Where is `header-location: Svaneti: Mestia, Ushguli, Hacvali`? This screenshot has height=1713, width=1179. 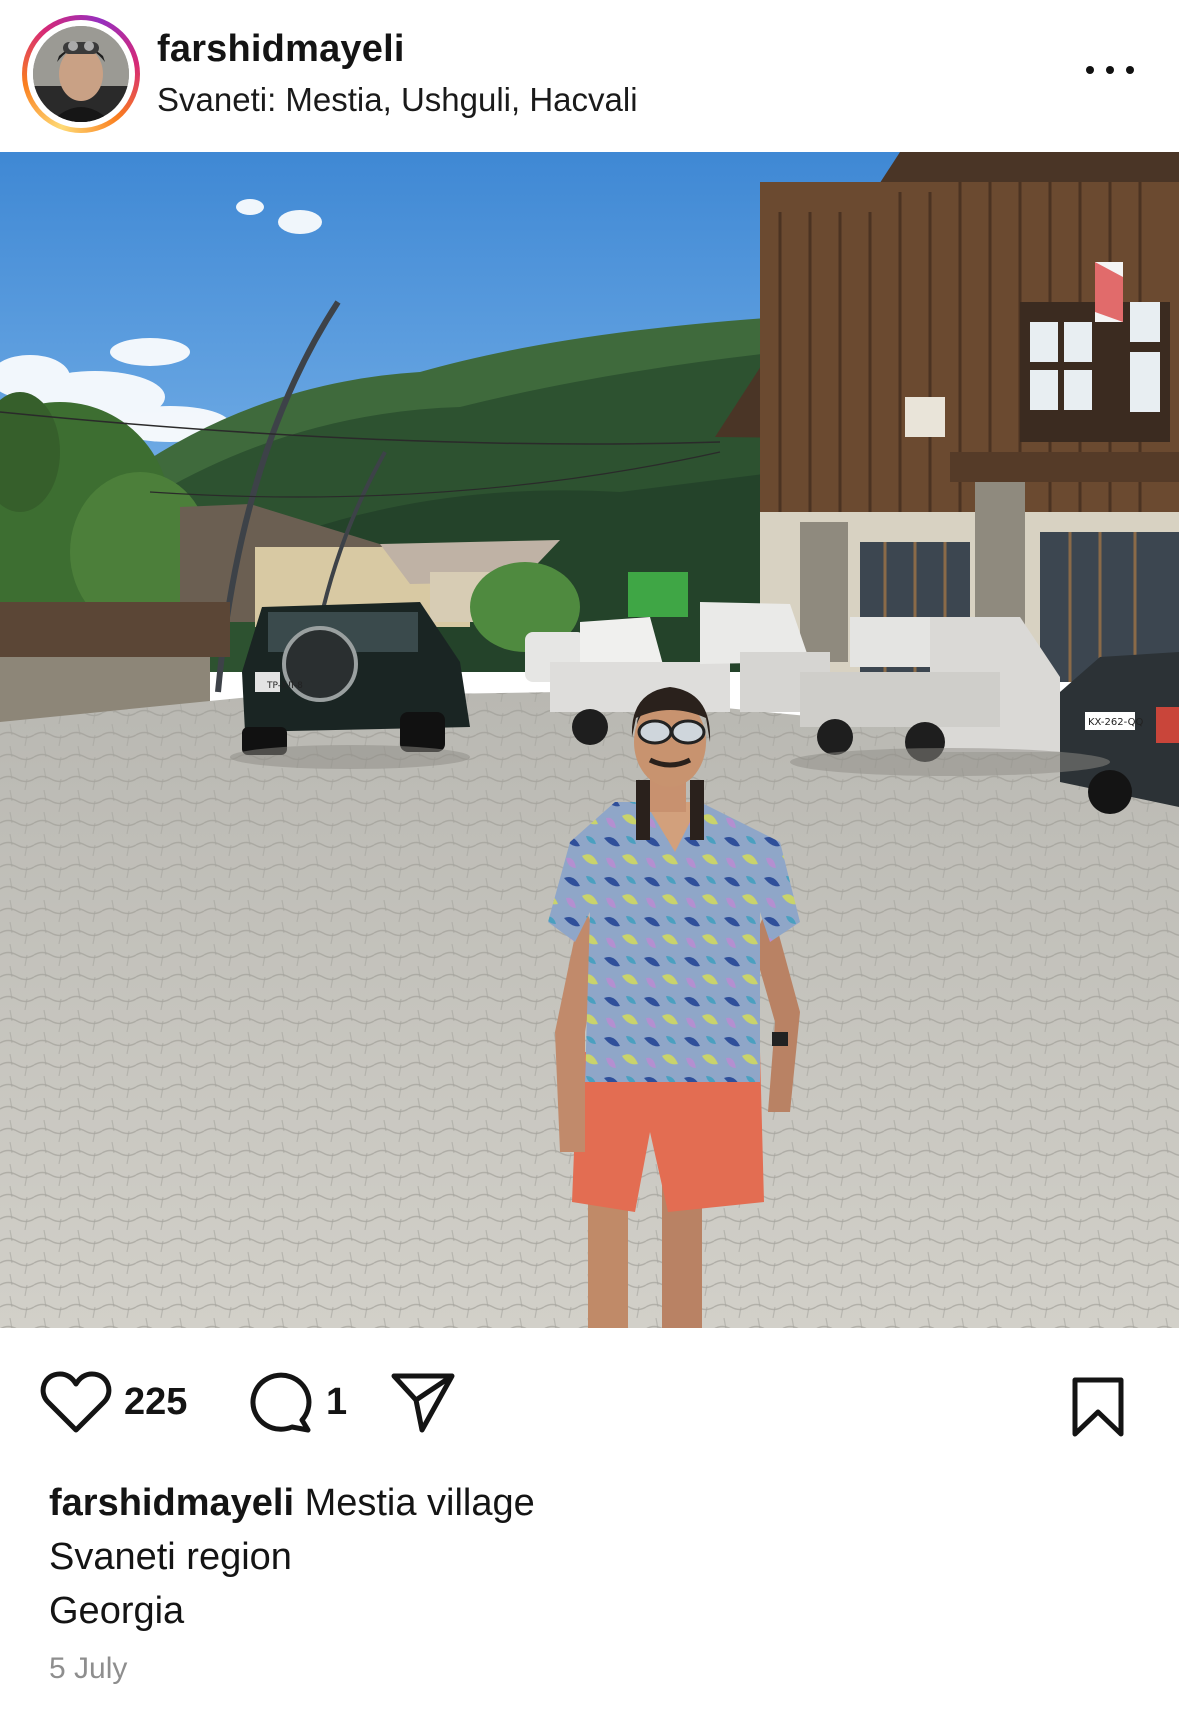 header-location: Svaneti: Mestia, Ushguli, Hacvali is located at coordinates (397, 100).